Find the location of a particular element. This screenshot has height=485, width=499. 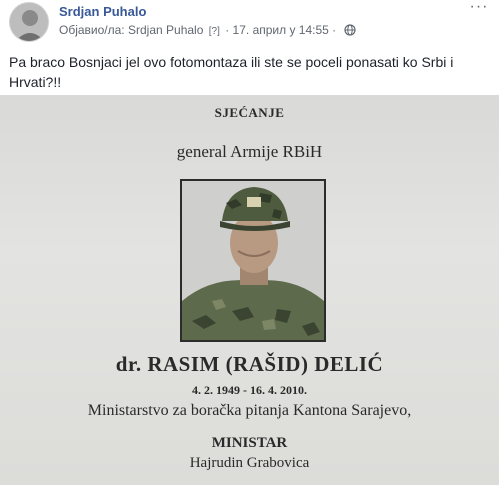

published-by-label: Објавио/ла: is located at coordinates (92, 30).